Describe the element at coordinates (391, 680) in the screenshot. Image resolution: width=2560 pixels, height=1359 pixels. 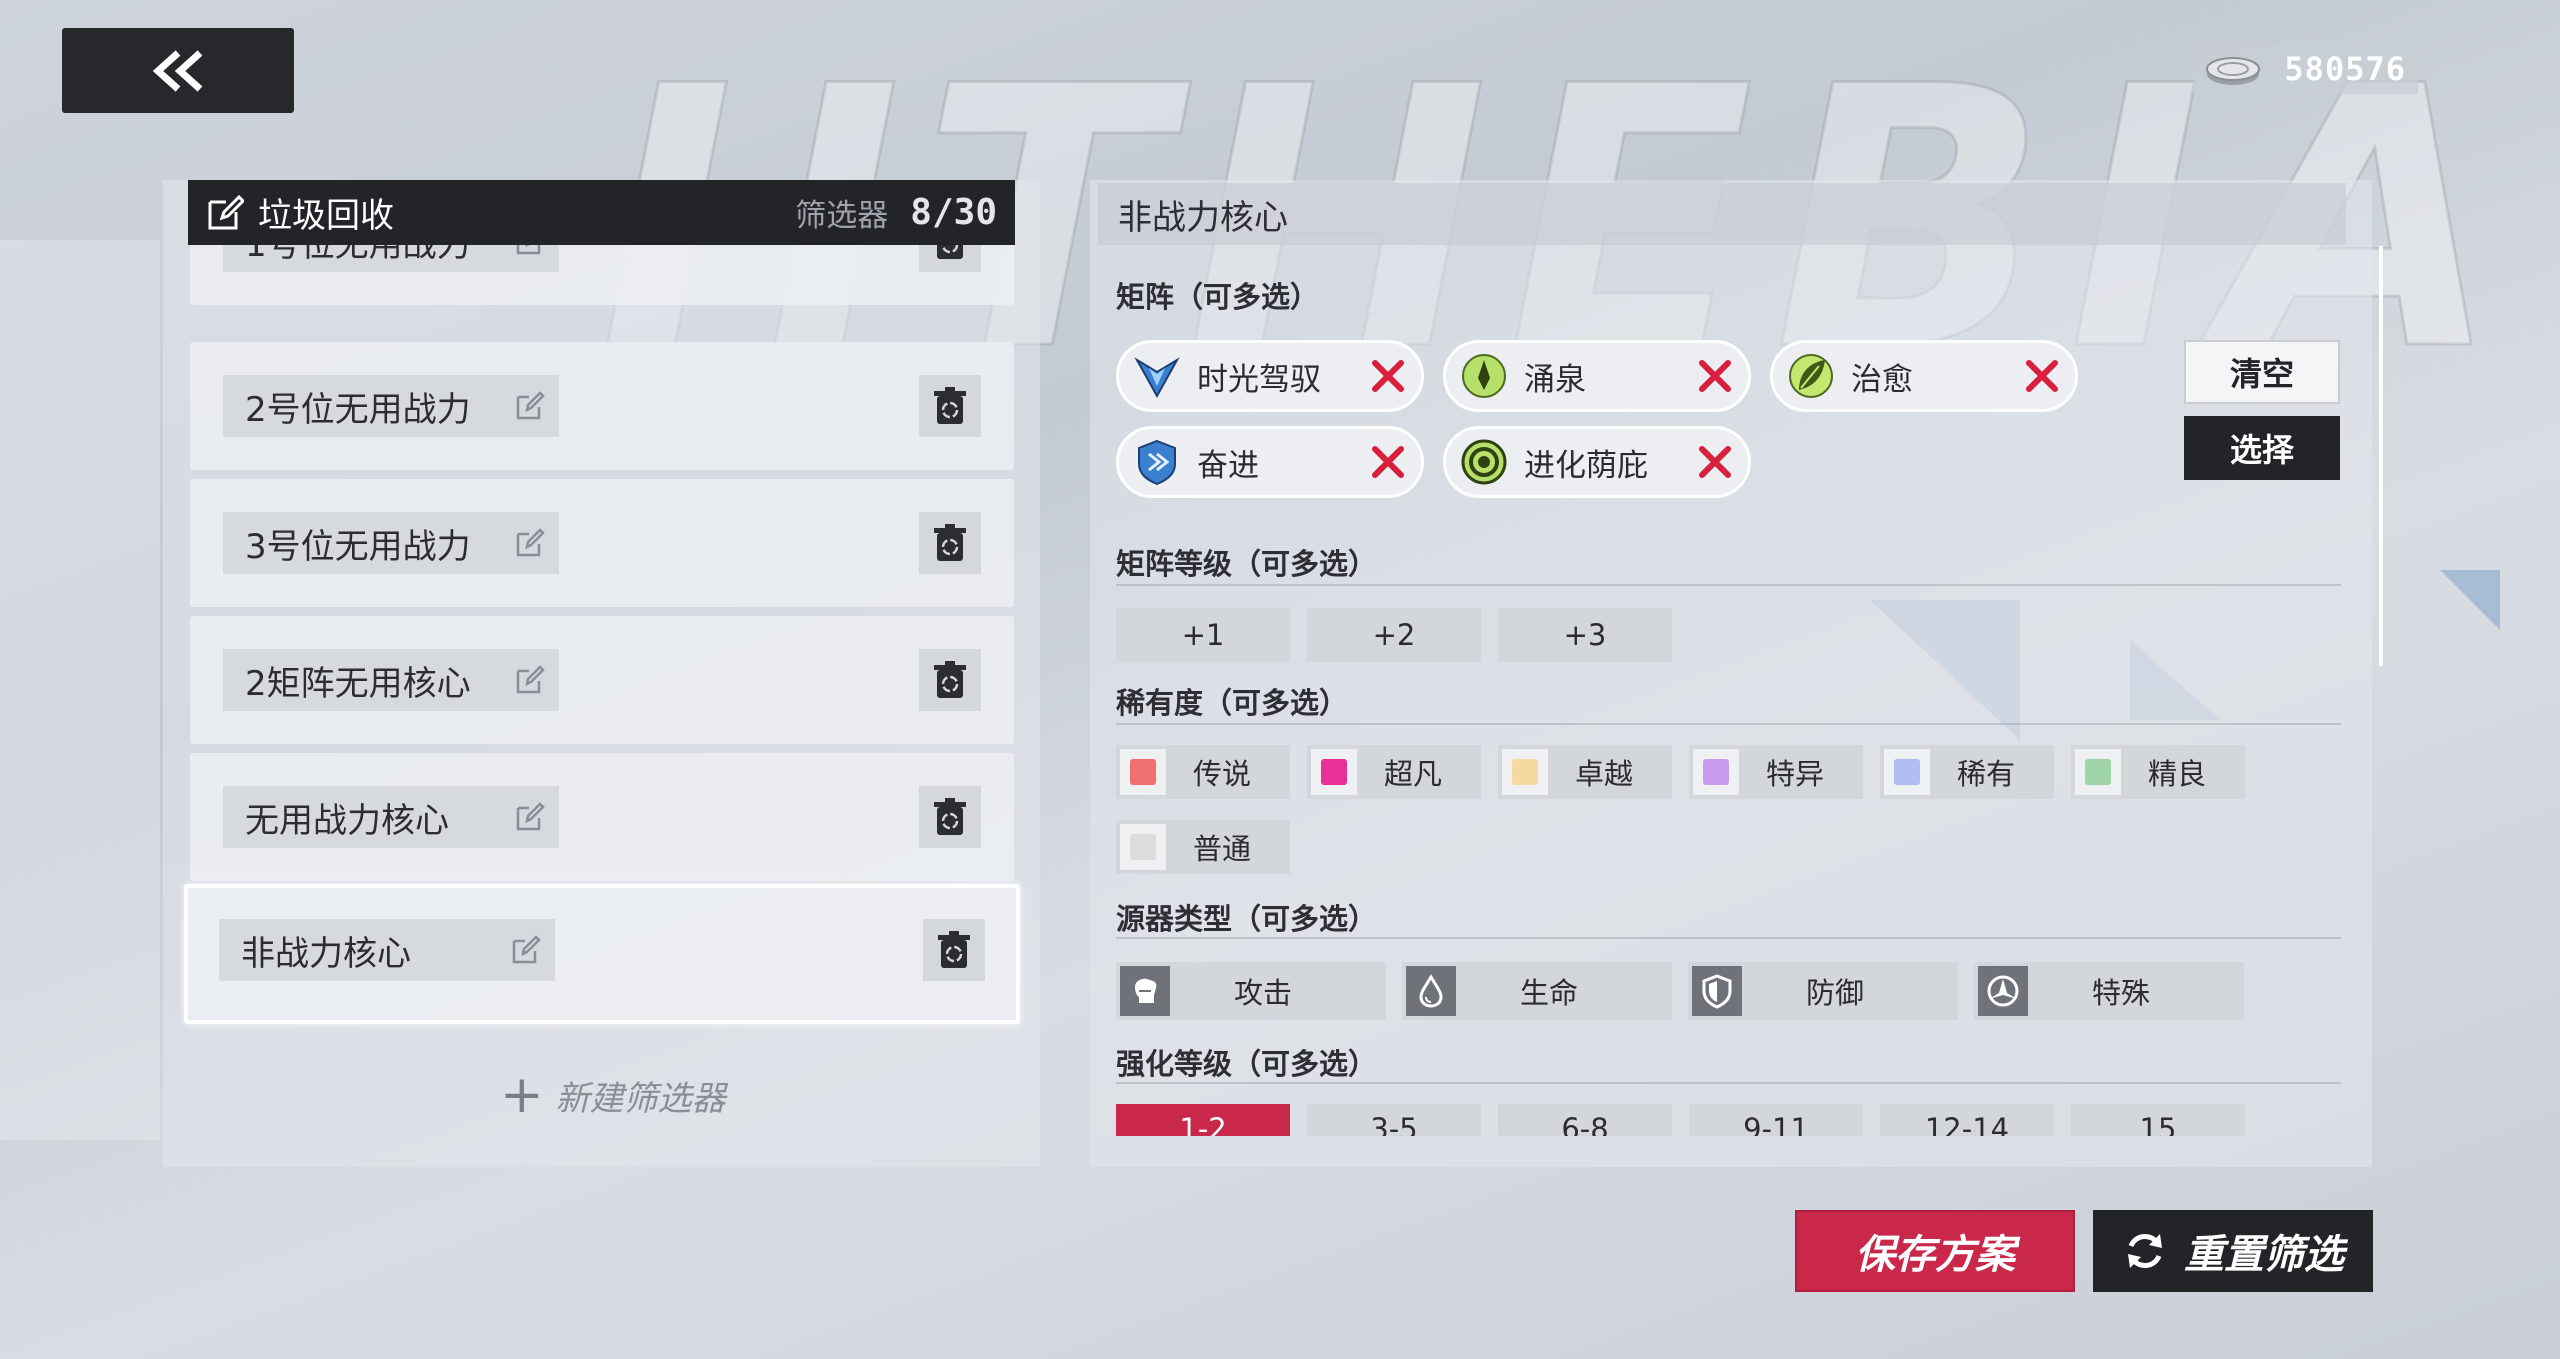
I see `filter-name-box: 2矩阵无用核心` at that location.